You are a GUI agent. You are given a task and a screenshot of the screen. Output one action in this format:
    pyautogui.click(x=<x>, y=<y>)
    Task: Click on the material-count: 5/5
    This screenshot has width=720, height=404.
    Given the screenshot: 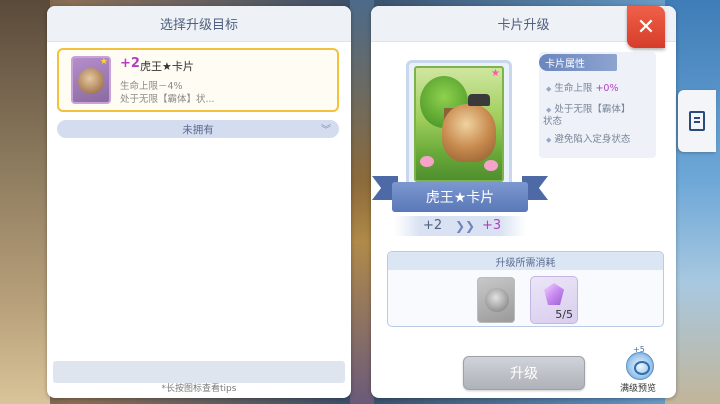 What is the action you would take?
    pyautogui.click(x=564, y=314)
    